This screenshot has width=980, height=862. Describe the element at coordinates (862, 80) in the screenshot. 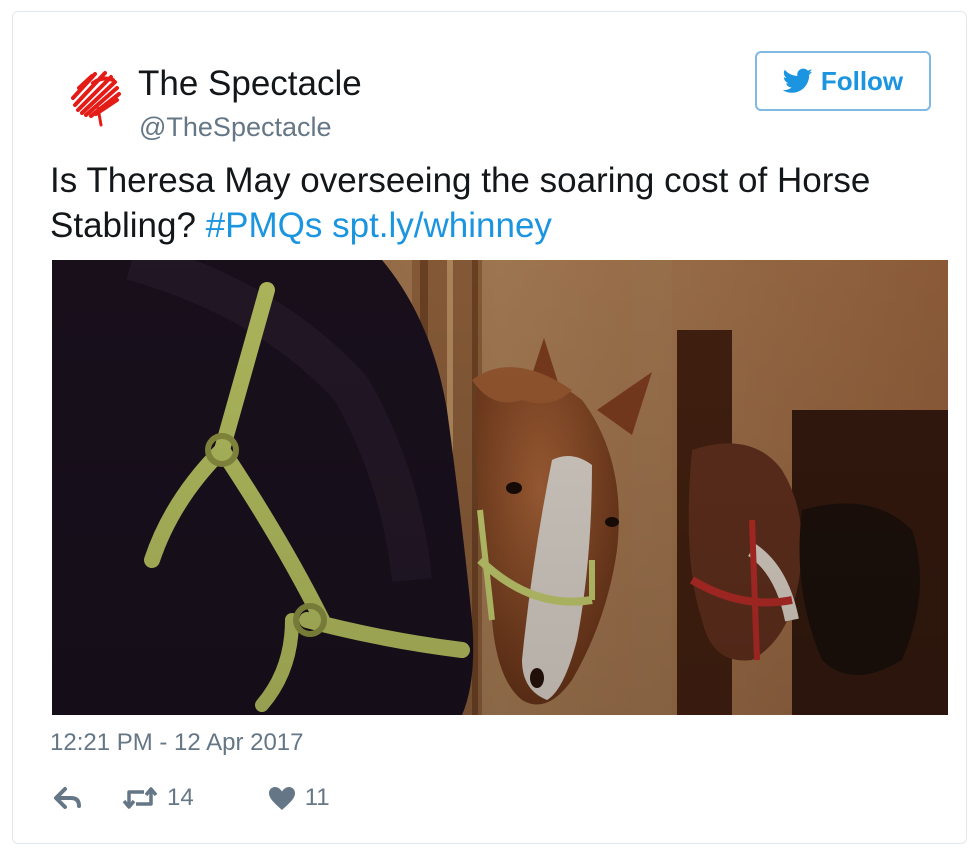

I see `follow-button-label: Follow` at that location.